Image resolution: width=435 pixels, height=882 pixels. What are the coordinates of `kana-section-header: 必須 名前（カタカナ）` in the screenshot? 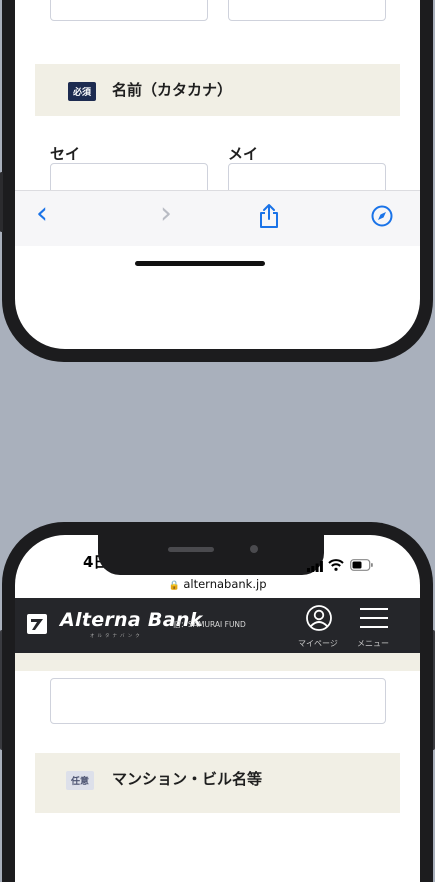 It's located at (217, 90).